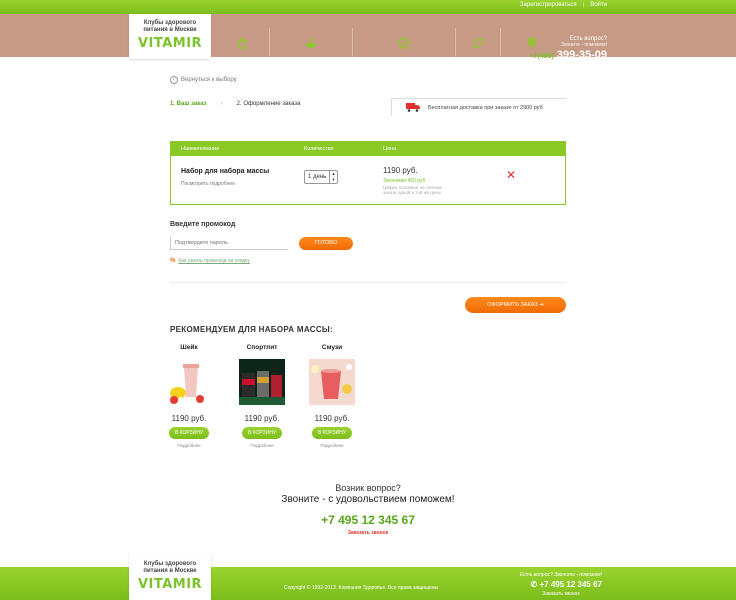 Image resolution: width=736 pixels, height=600 pixels. What do you see at coordinates (242, 49) in the screenshot?
I see `nav-item-choose-food: Выбрать еду` at bounding box center [242, 49].